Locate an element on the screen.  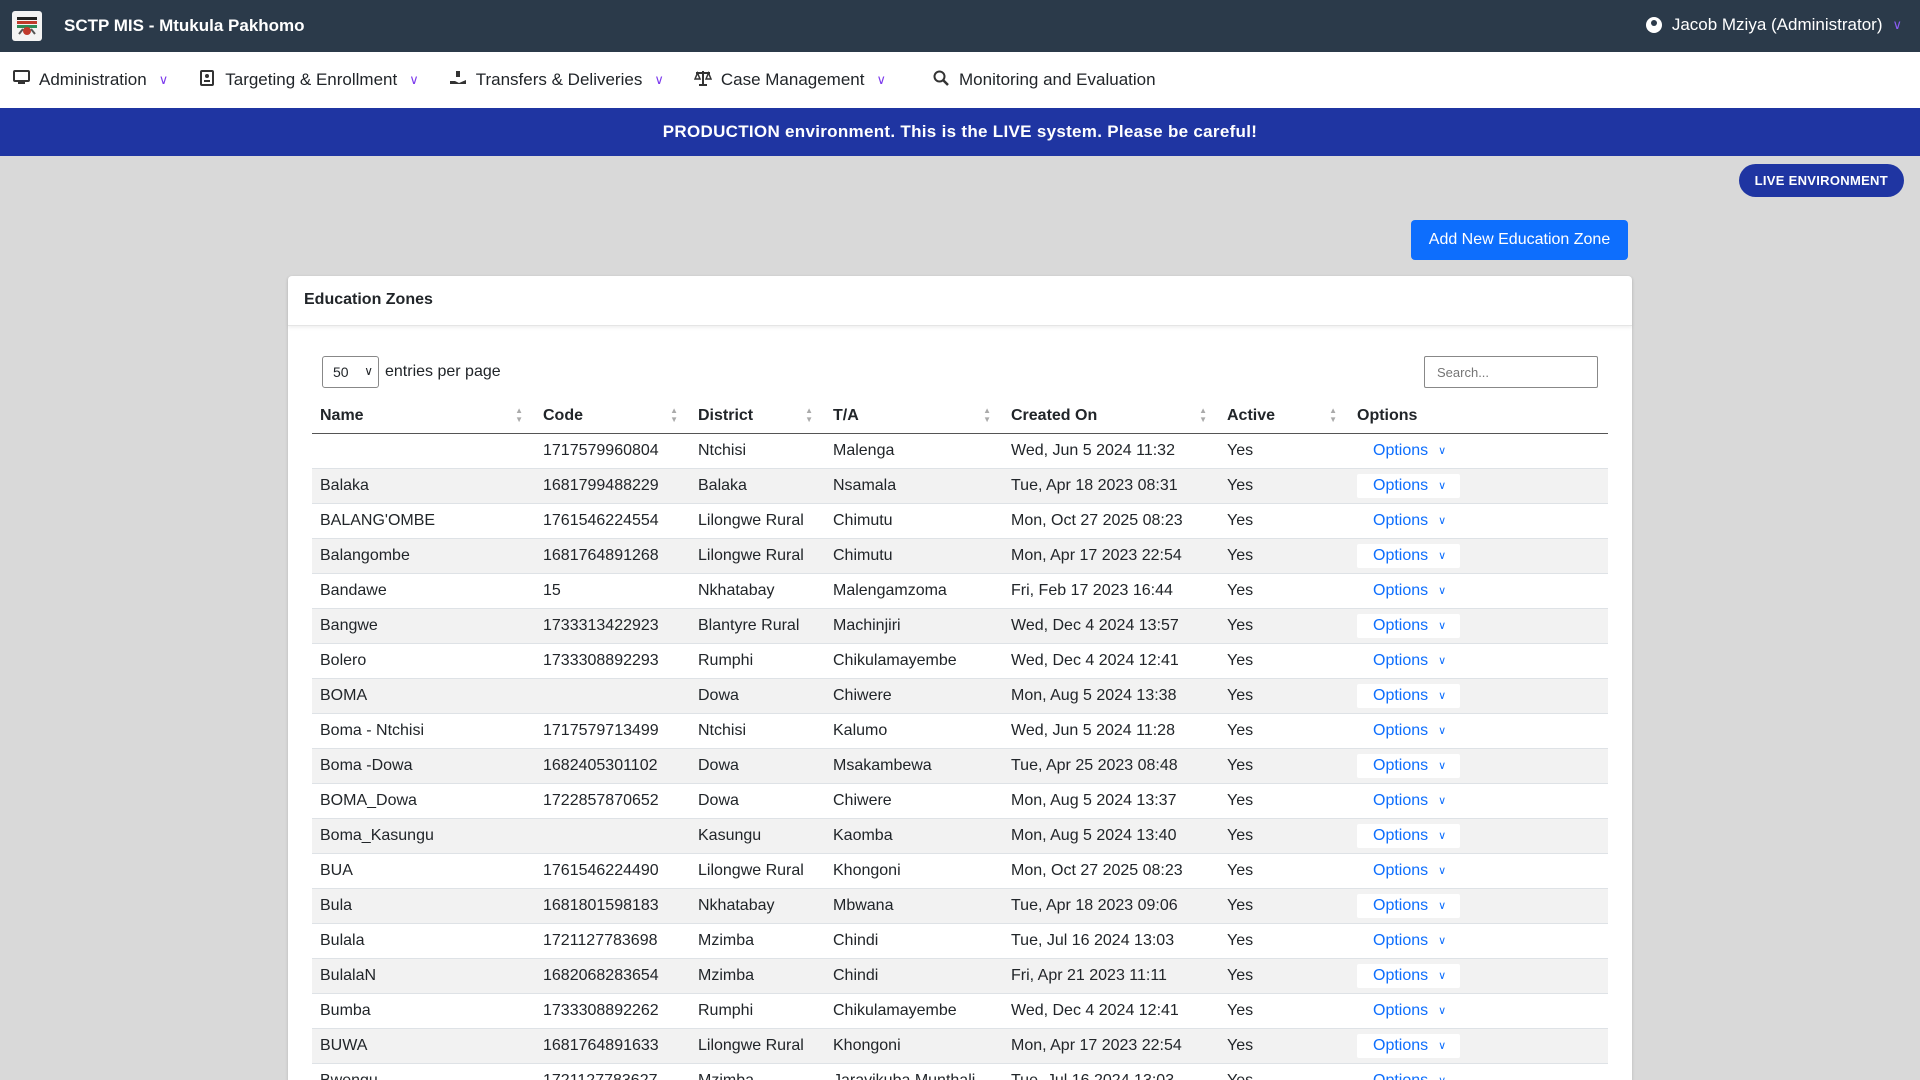
nav-case-management: Case Management ∨ is located at coordinates (789, 80).